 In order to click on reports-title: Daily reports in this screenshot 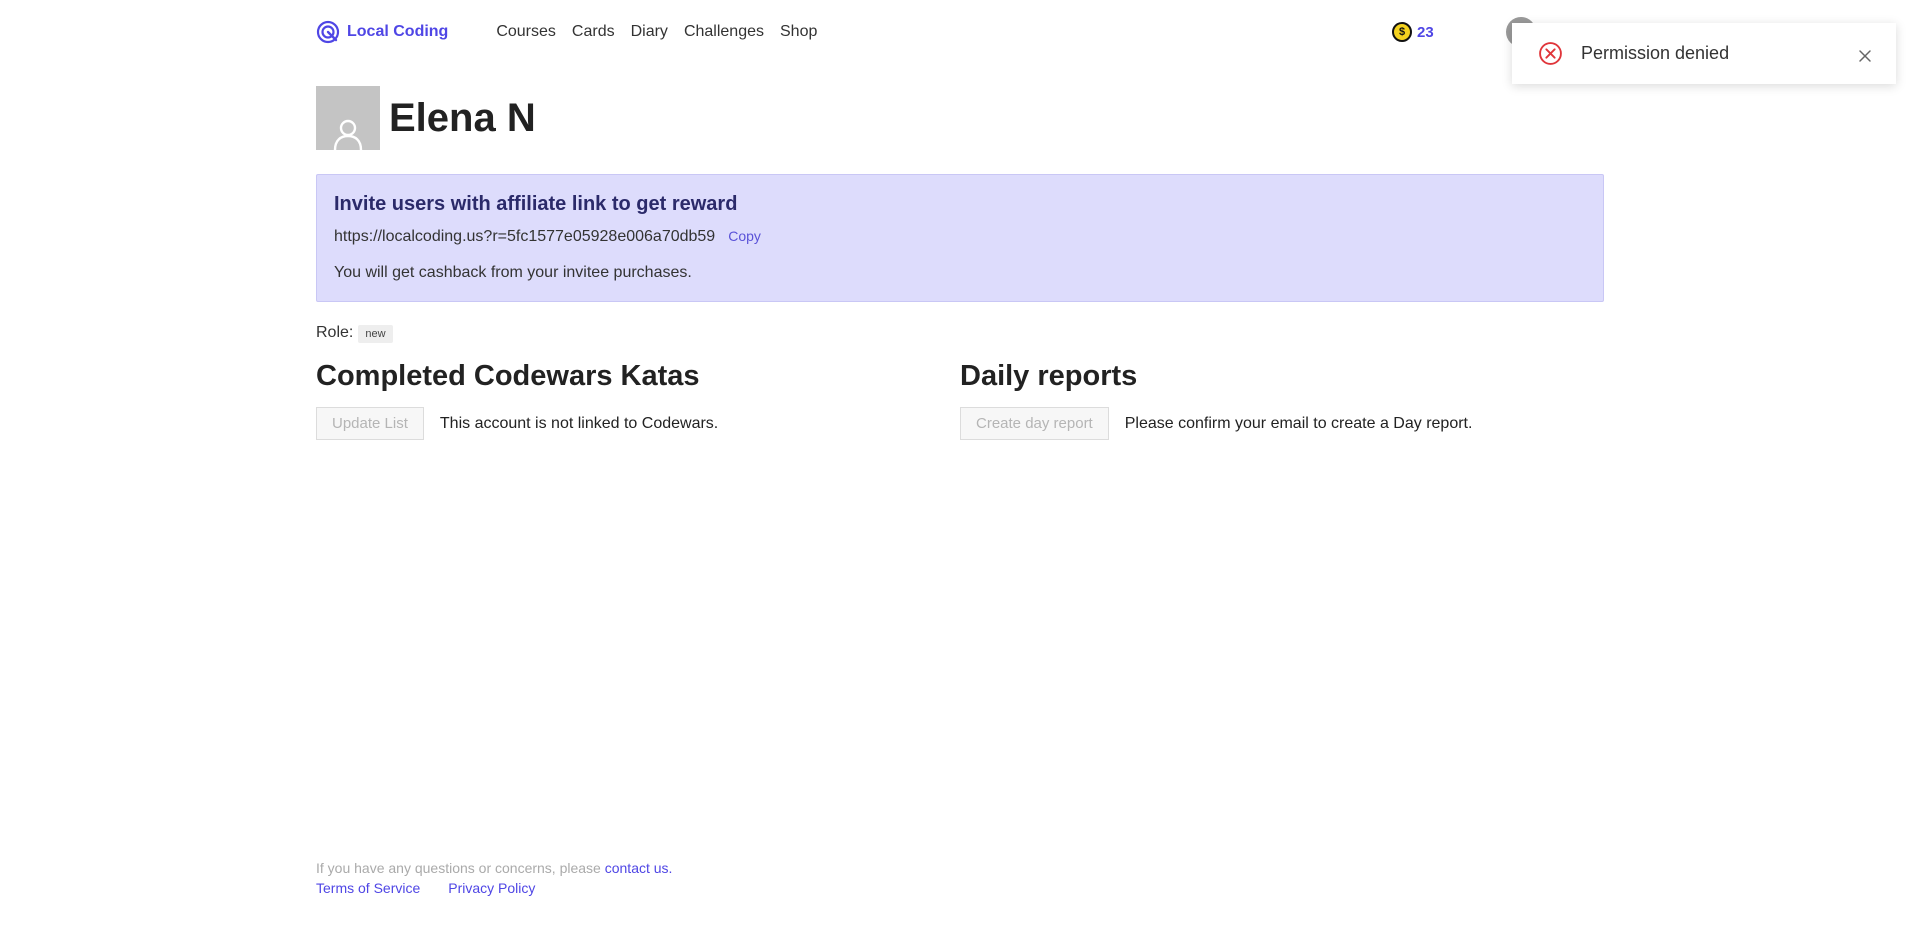, I will do `click(1049, 376)`.